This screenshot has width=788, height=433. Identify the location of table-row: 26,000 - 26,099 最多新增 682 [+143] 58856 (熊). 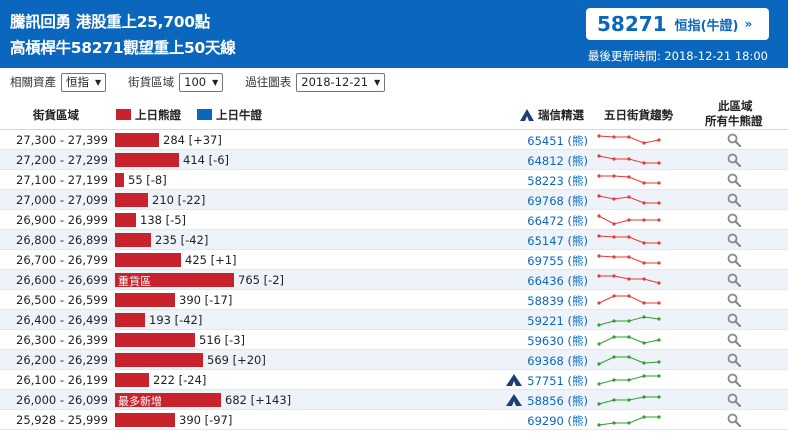
(394, 400).